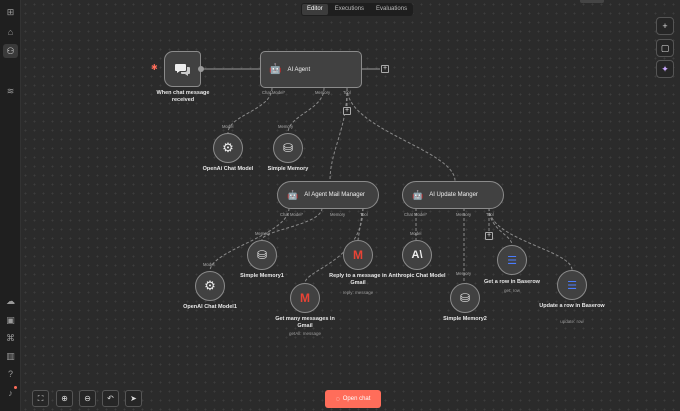 Image resolution: width=680 pixels, height=411 pixels. Describe the element at coordinates (288, 169) in the screenshot. I see `simple-memory-label: Simple Memory` at that location.